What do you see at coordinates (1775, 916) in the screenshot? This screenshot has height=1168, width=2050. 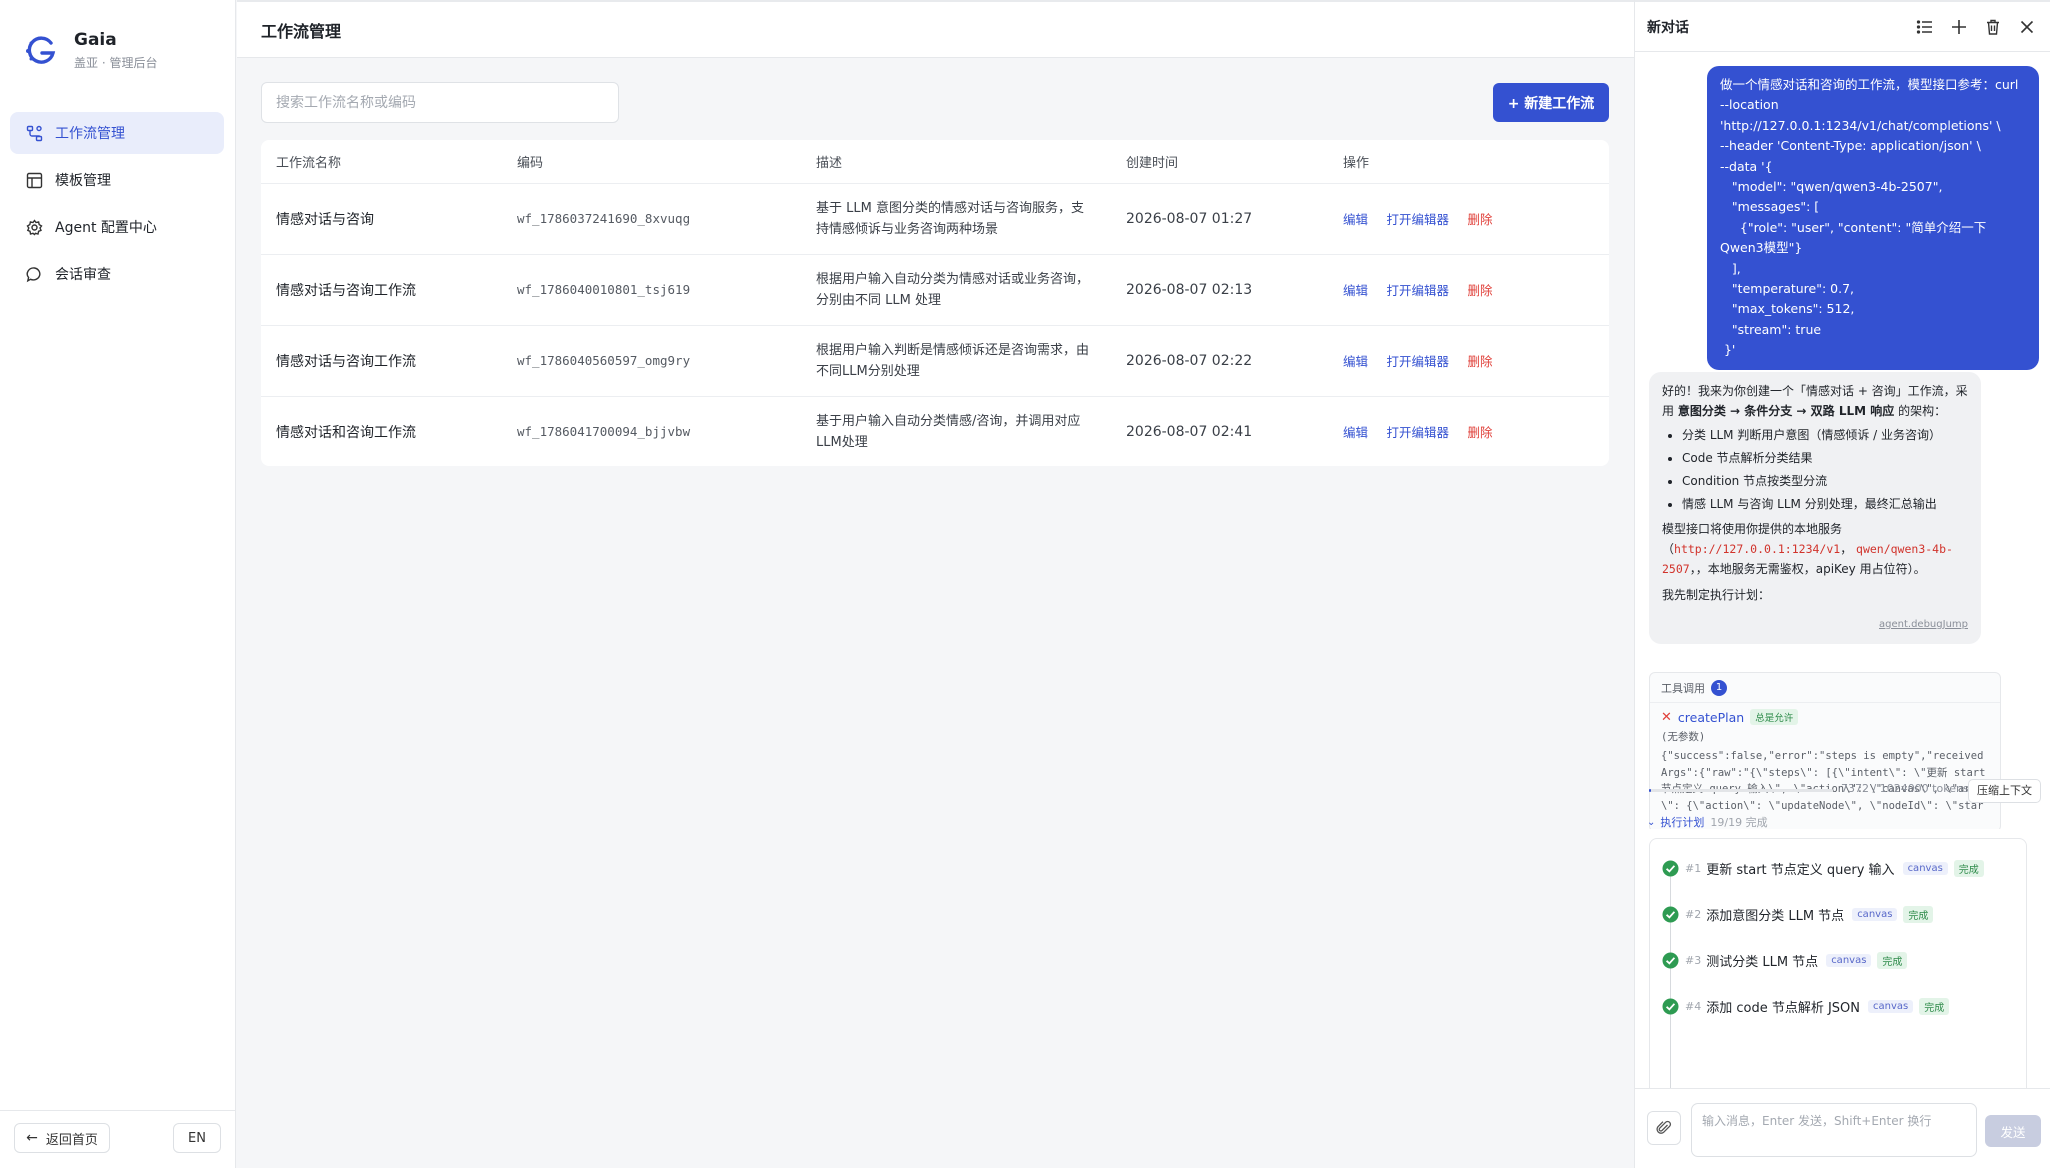 I see `step-text: 添加意图分类 LLM 节点` at bounding box center [1775, 916].